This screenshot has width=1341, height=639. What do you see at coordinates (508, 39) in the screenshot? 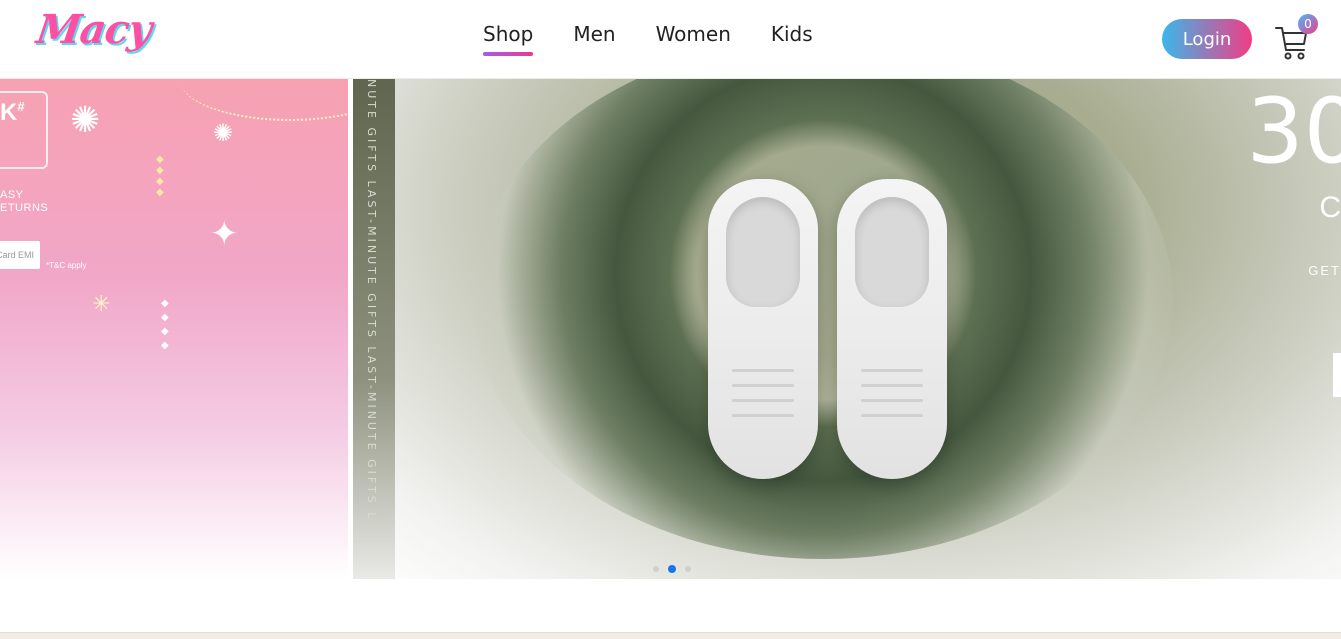
I see `nav-shop: Shop` at bounding box center [508, 39].